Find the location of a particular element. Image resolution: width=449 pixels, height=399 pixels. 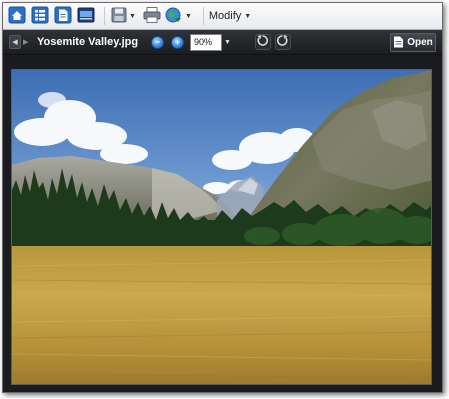

chevron-right-icon: ▶ is located at coordinates (26, 42).